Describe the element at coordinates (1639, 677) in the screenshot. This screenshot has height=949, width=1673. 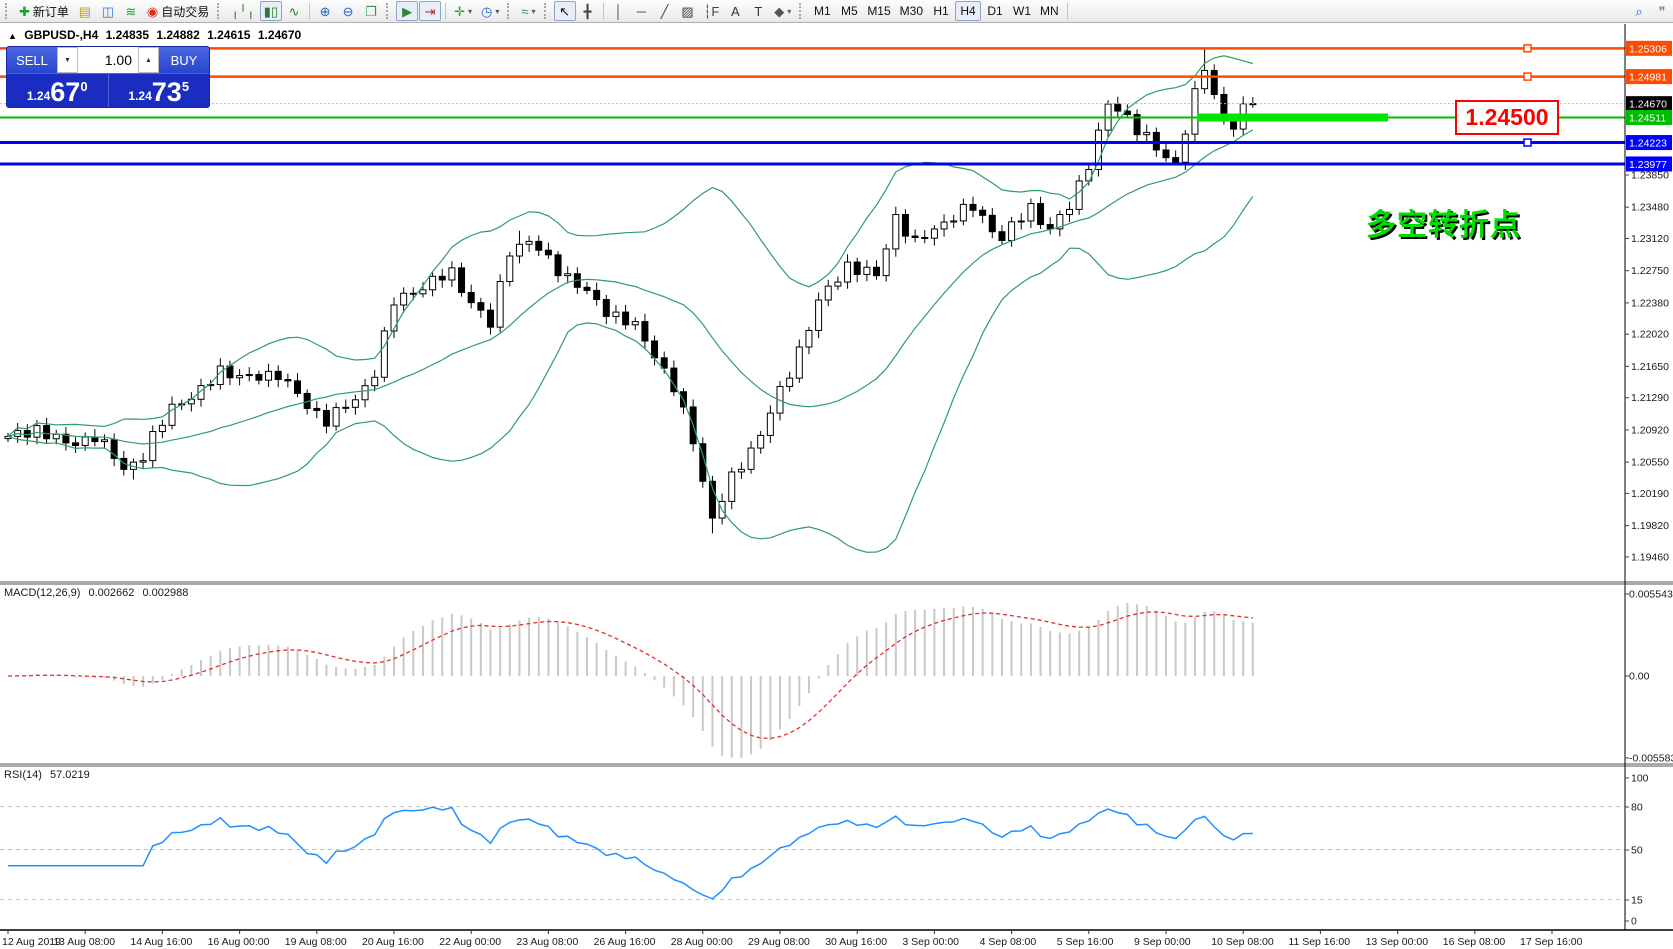
I see `macd-tick-label: 0.00` at that location.